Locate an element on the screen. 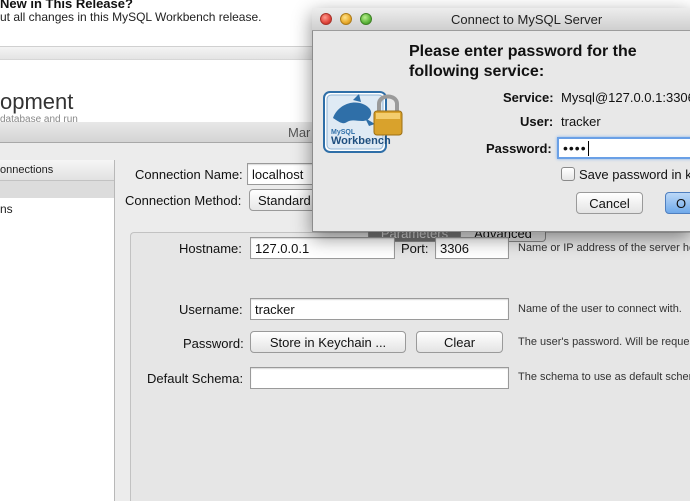  ok-button: O is located at coordinates (677, 203).